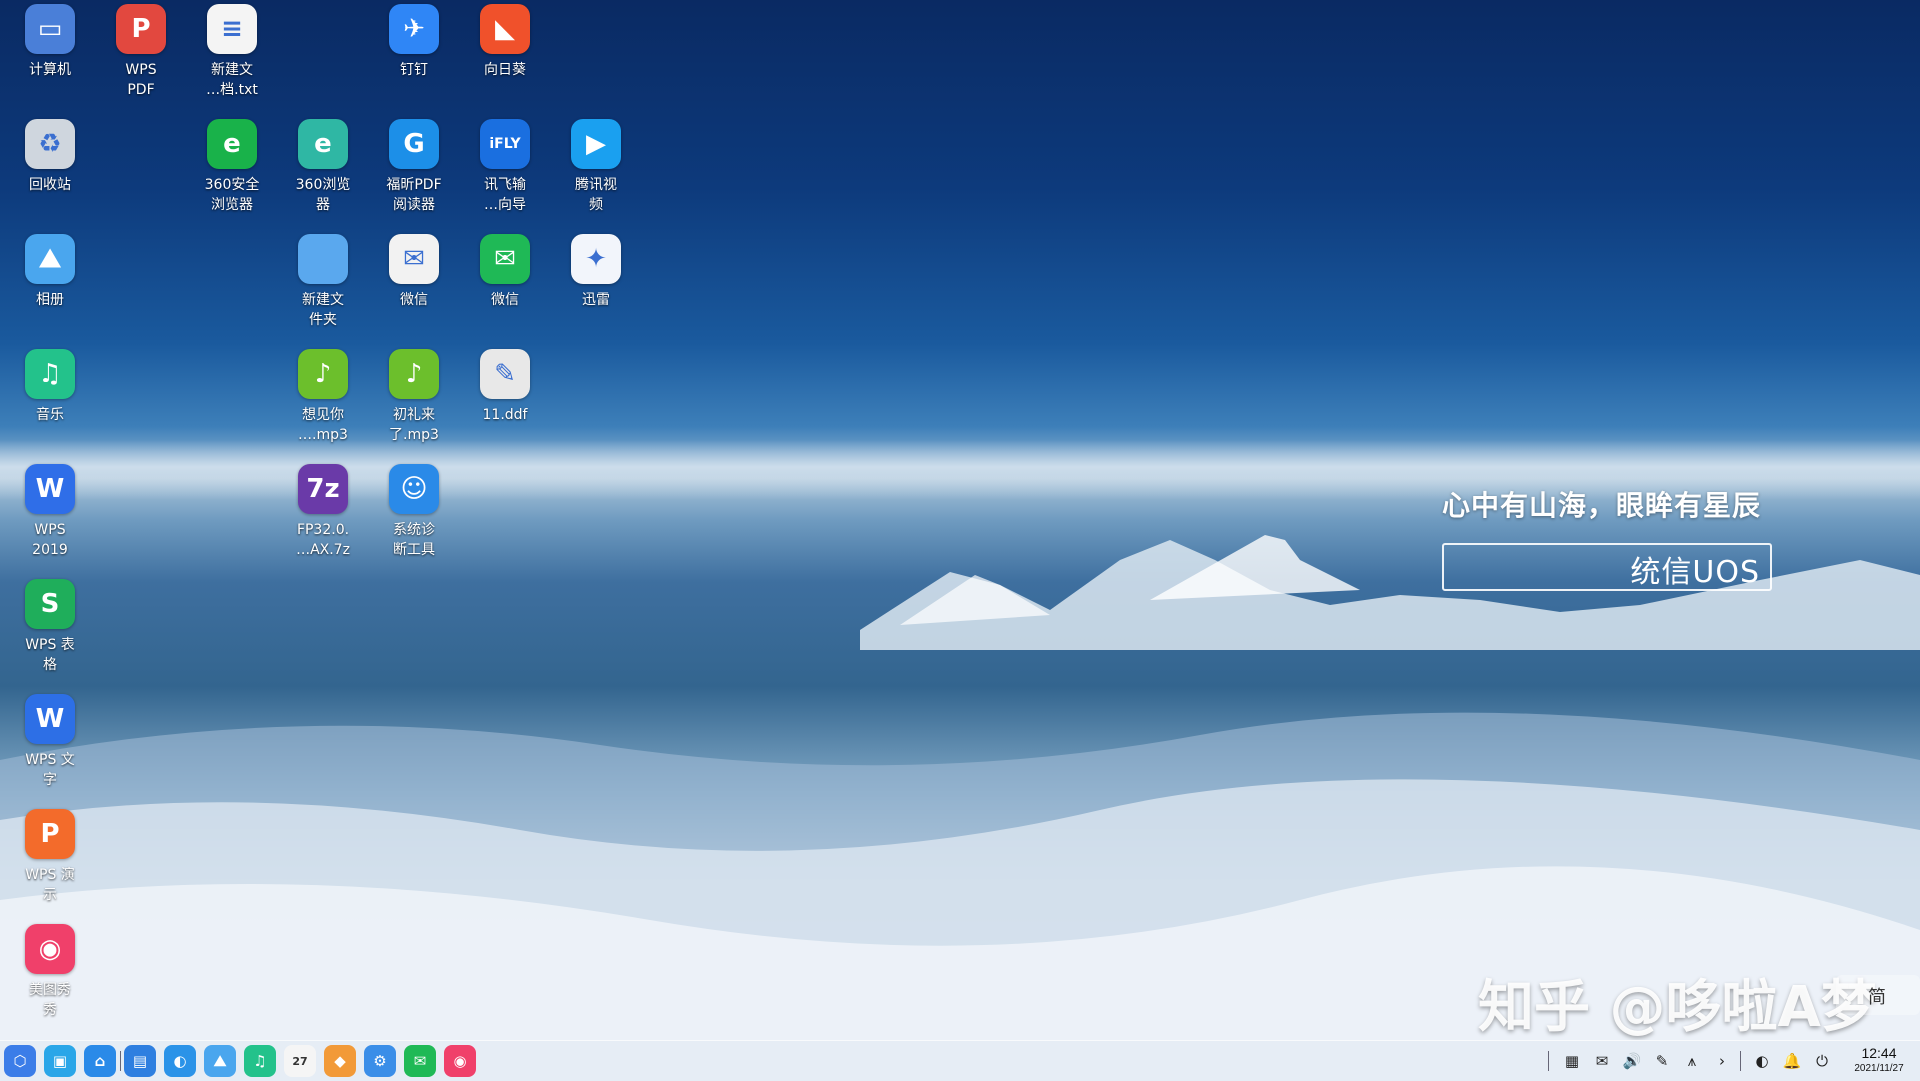  Describe the element at coordinates (100, 1061) in the screenshot. I see `home-icon: ⌂` at that location.